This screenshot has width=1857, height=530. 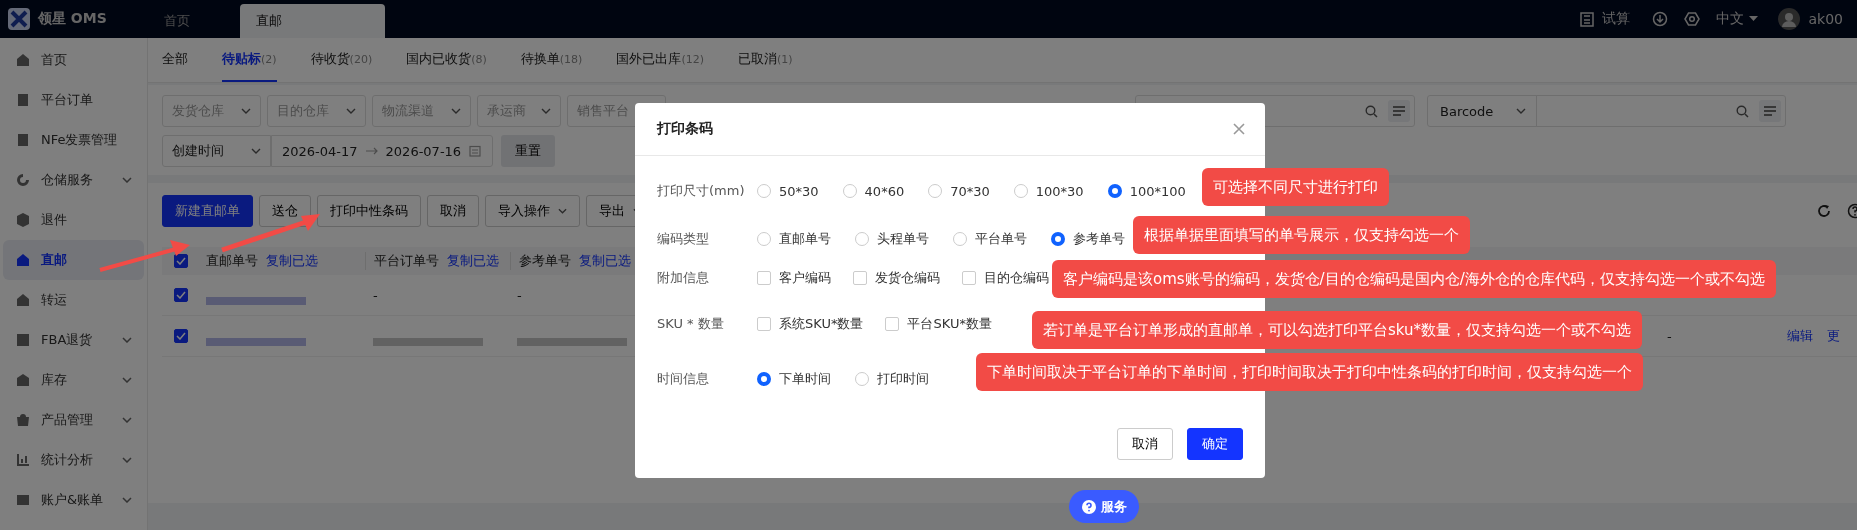 I want to click on trial-link: 试算, so click(x=1616, y=19).